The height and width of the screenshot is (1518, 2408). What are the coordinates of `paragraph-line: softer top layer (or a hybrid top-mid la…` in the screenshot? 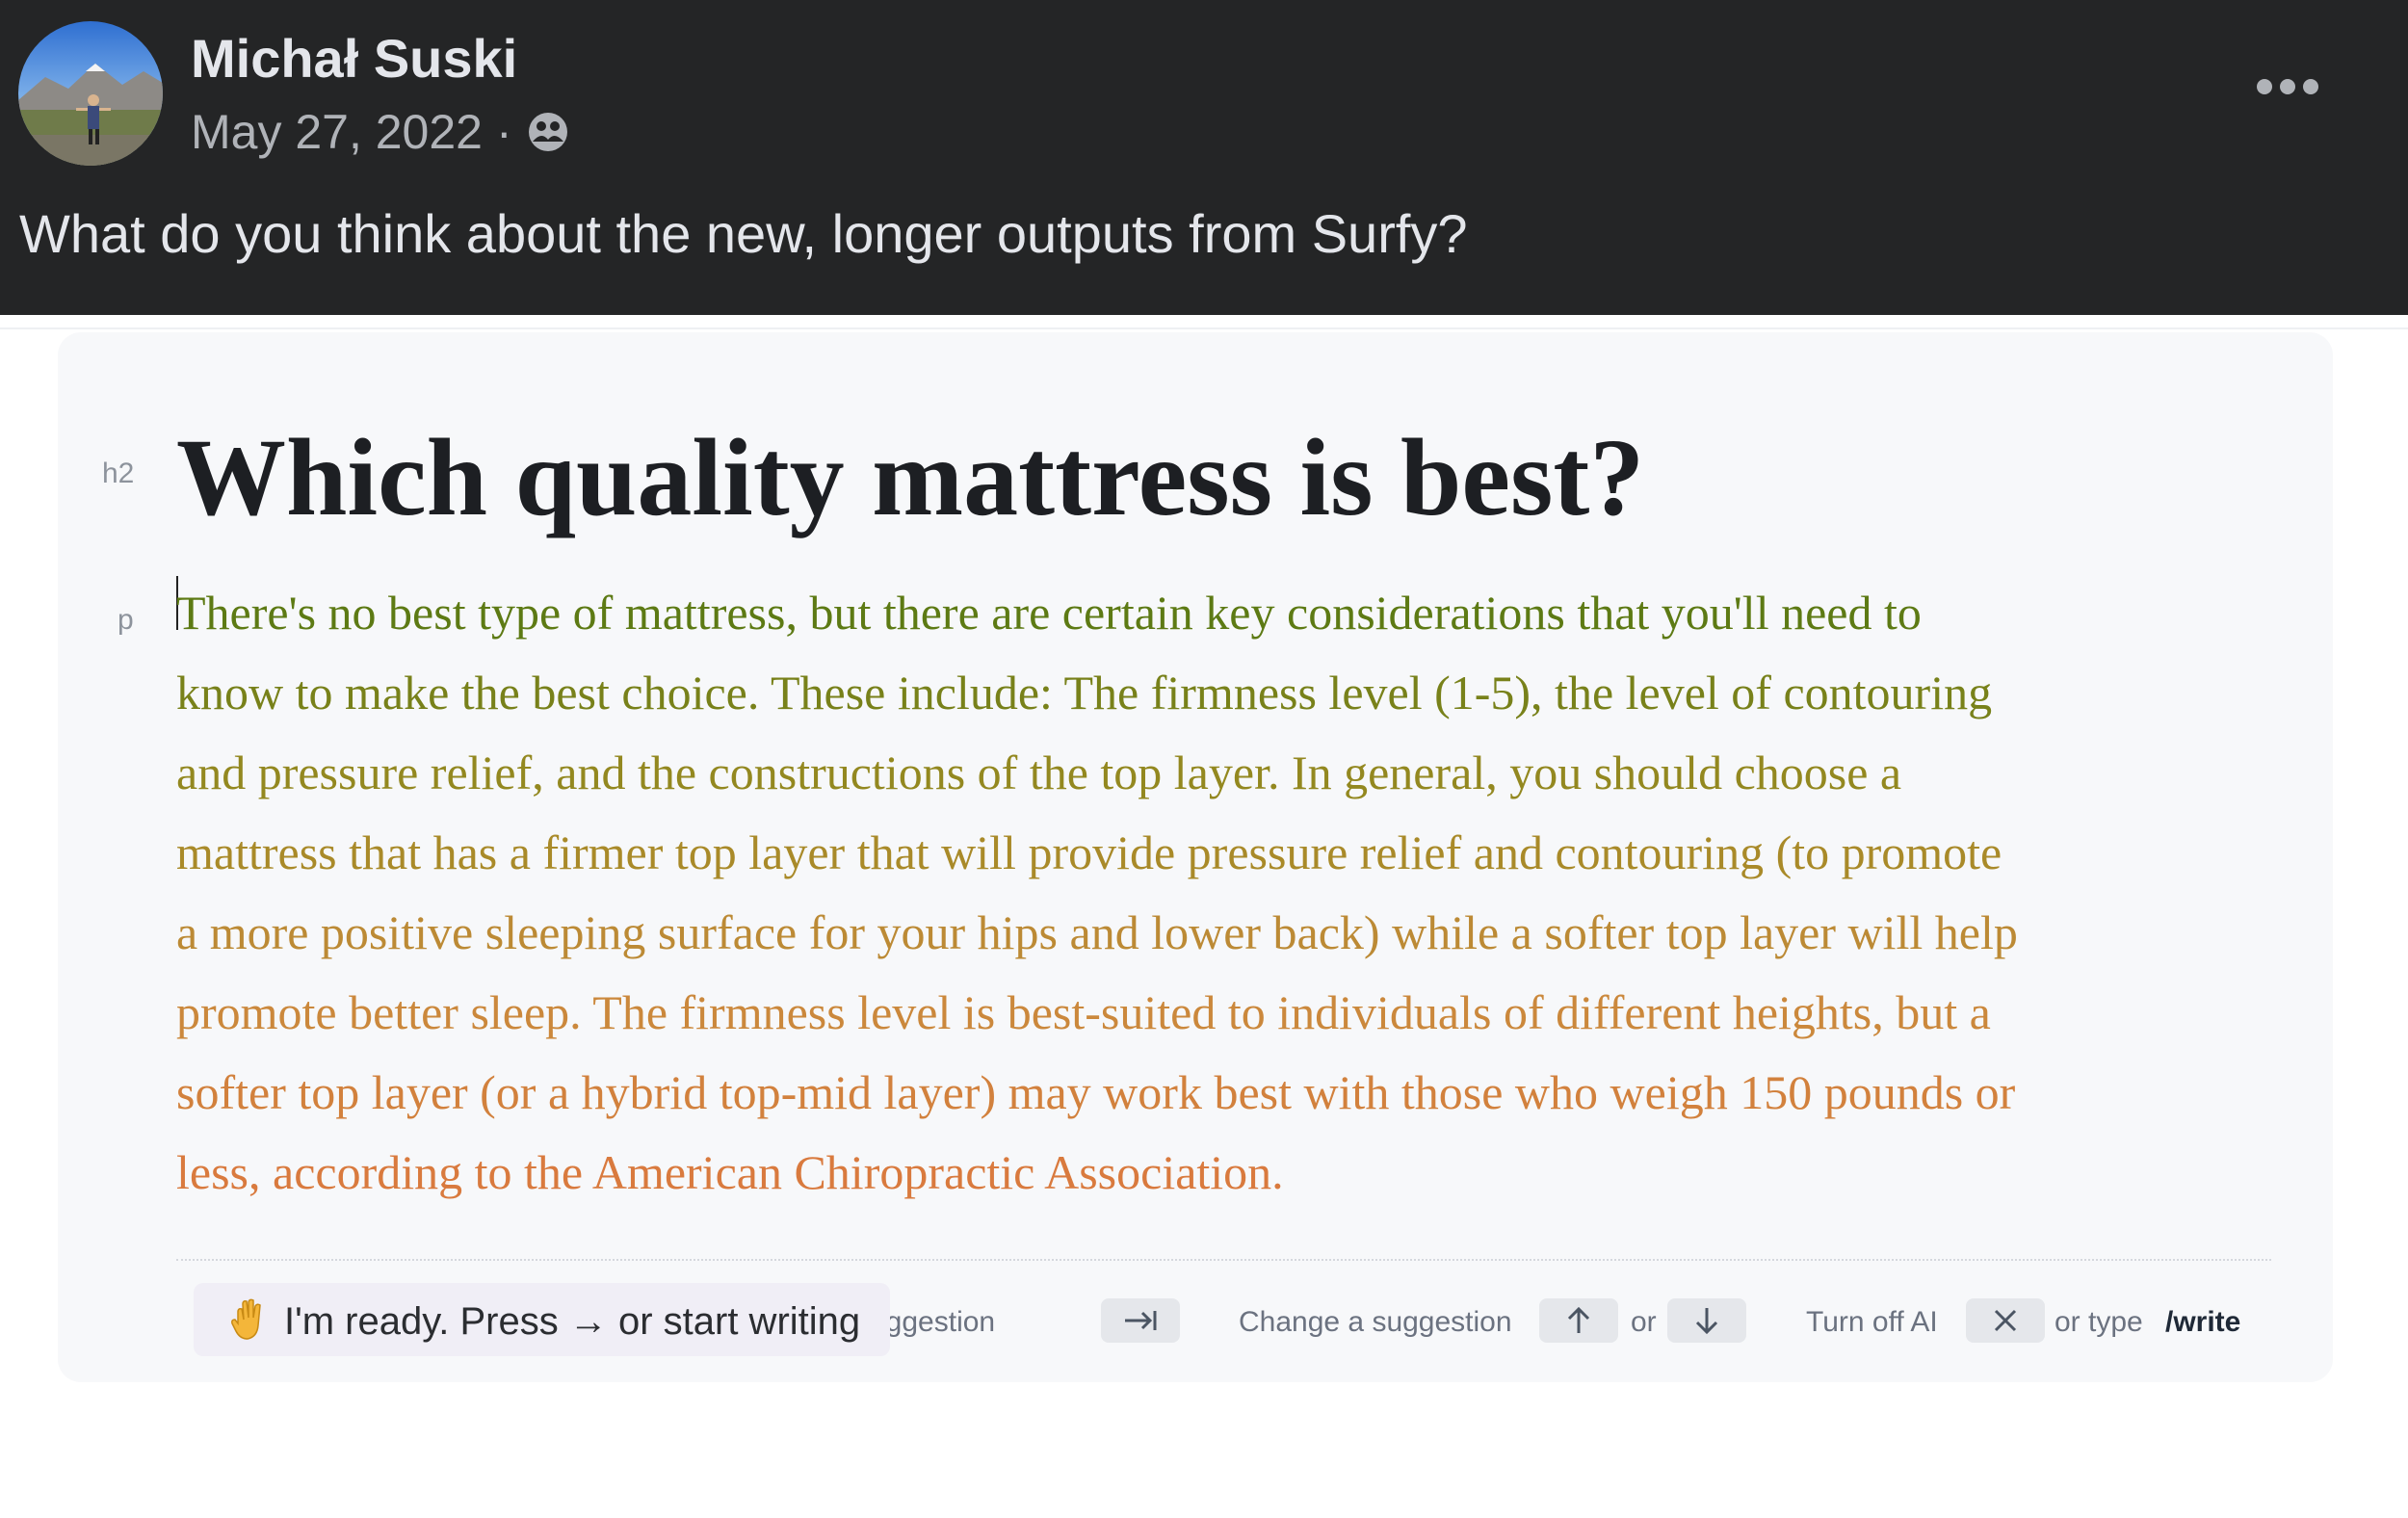 It's located at (1096, 1092).